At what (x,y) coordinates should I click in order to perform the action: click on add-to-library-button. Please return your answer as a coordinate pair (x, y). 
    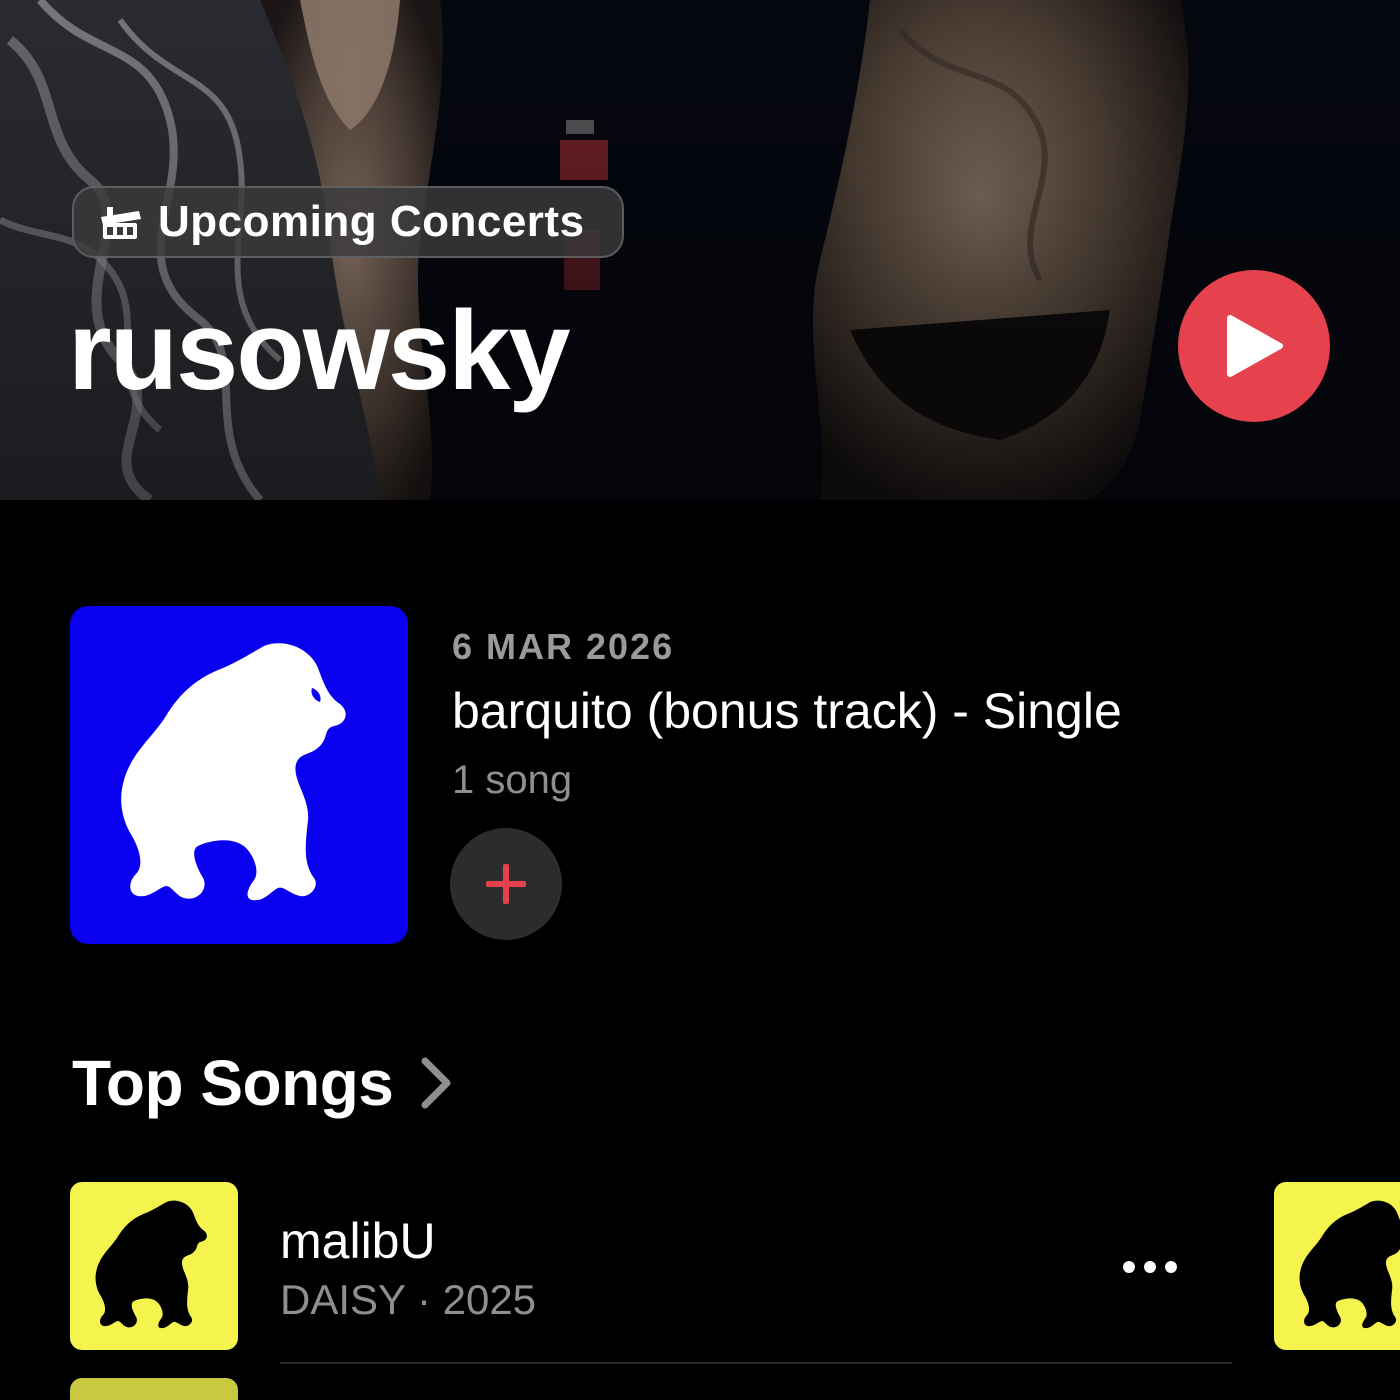
    Looking at the image, I should click on (506, 884).